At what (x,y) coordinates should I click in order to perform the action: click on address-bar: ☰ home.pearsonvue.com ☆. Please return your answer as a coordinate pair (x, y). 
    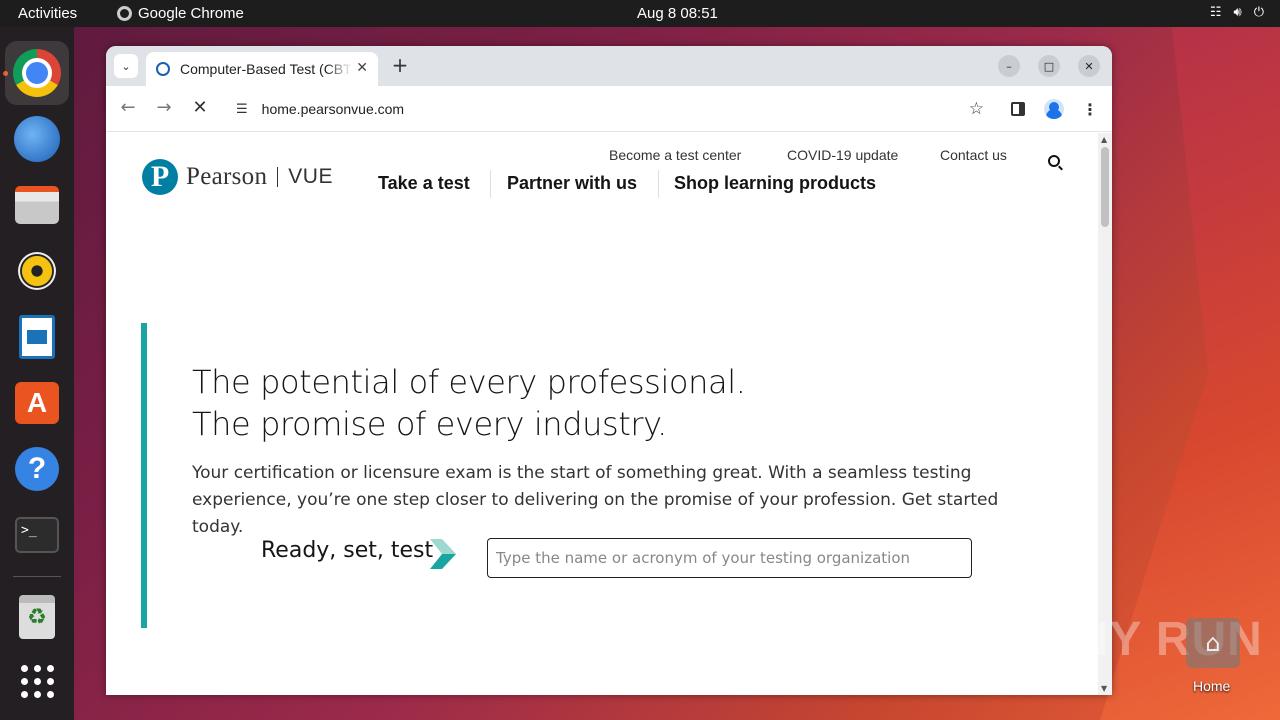
    Looking at the image, I should click on (609, 109).